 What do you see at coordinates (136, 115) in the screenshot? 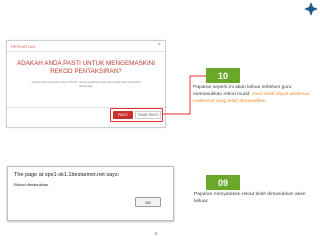
I see `button-highlight-box` at bounding box center [136, 115].